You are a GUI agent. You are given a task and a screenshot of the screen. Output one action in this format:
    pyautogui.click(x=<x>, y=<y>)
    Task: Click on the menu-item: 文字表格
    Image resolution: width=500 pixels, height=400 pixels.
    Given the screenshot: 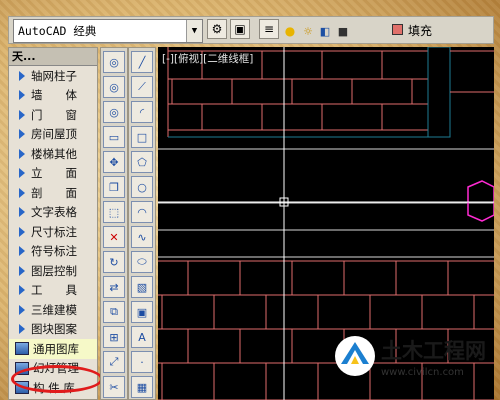 What is the action you would take?
    pyautogui.click(x=53, y=213)
    